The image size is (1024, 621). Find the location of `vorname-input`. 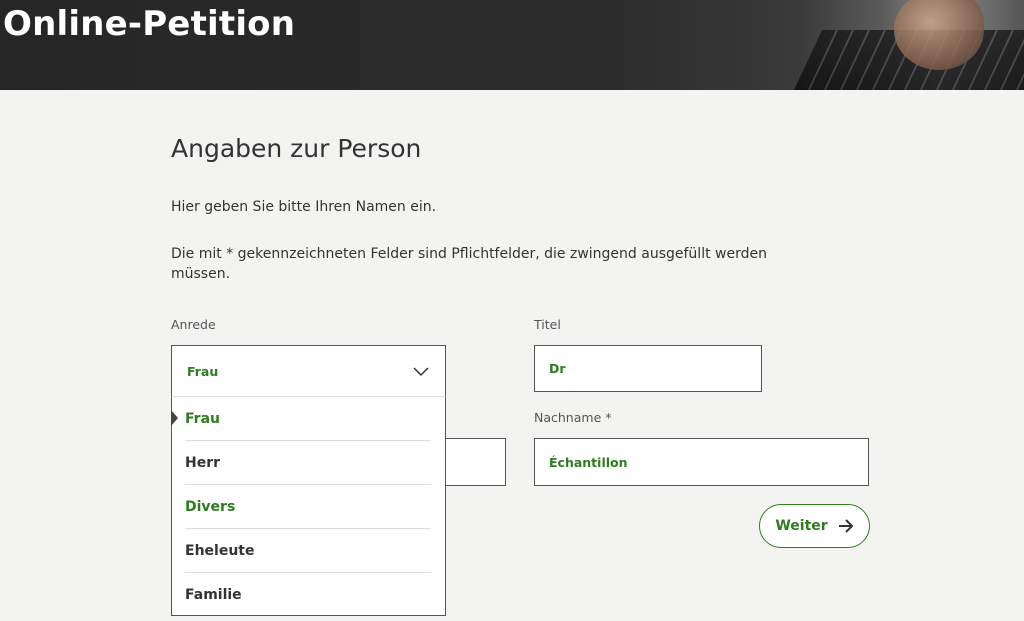

vorname-input is located at coordinates (473, 462).